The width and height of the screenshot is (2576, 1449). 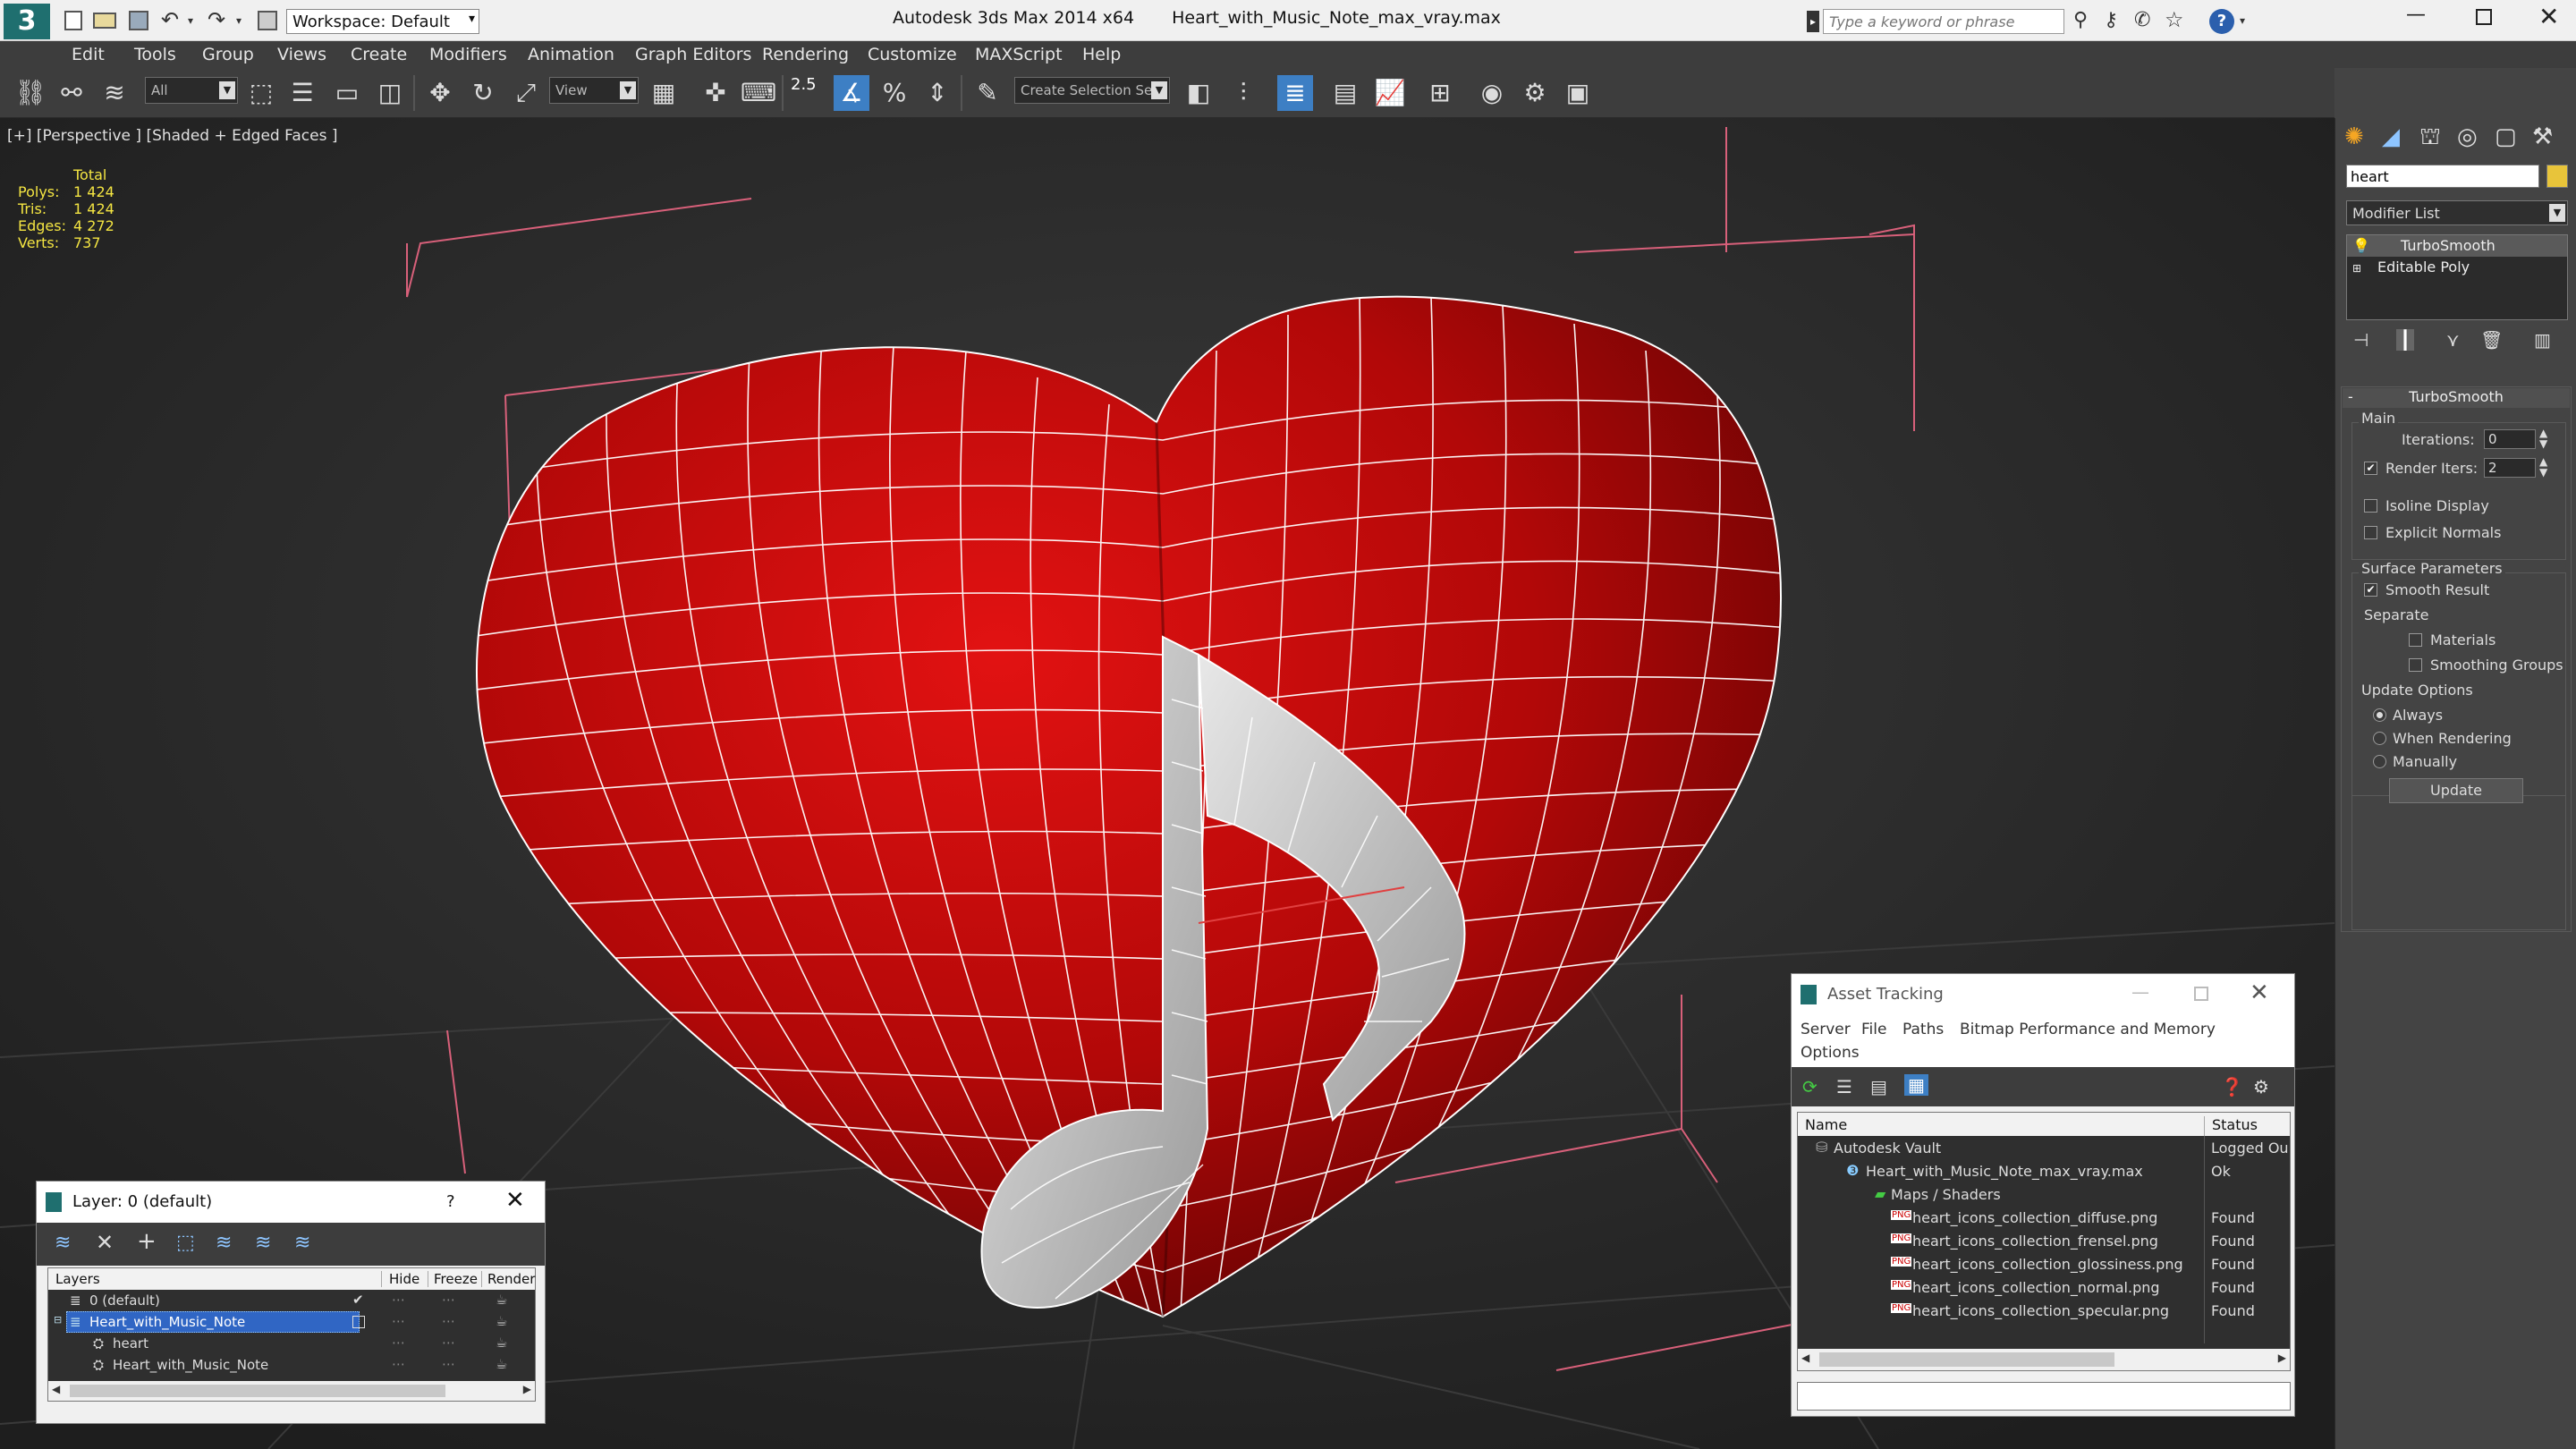 I want to click on table-row: ⛭ heart ⋯ ⋯ ☕, so click(x=291, y=1343).